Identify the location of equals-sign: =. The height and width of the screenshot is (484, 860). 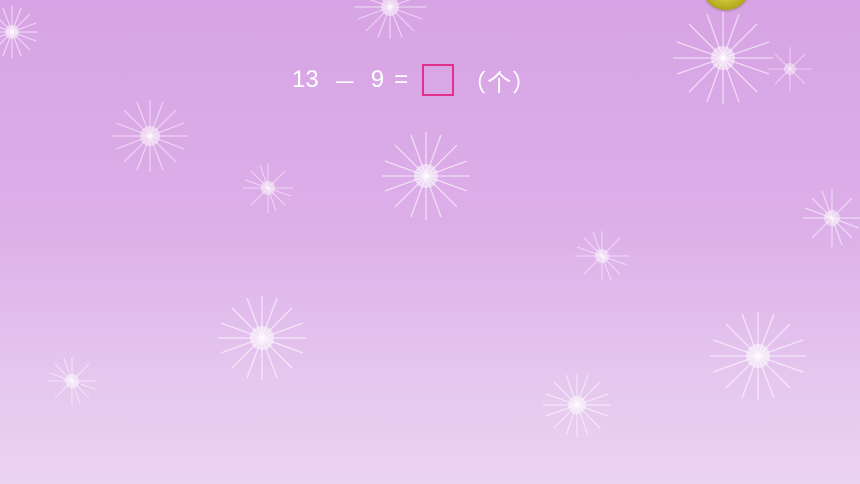
(401, 79).